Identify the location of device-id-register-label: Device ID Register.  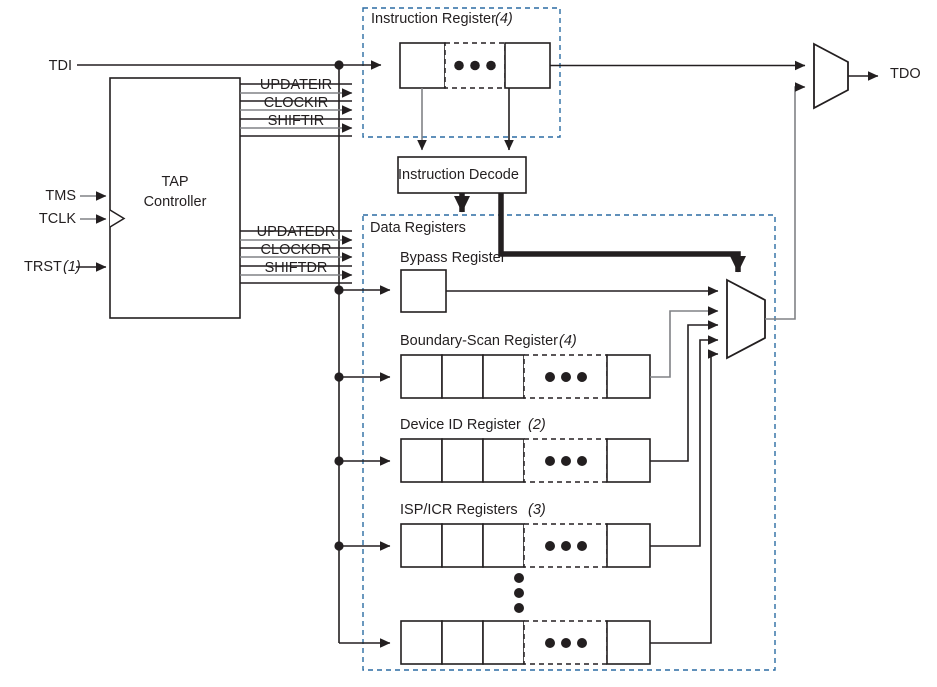
(460, 425).